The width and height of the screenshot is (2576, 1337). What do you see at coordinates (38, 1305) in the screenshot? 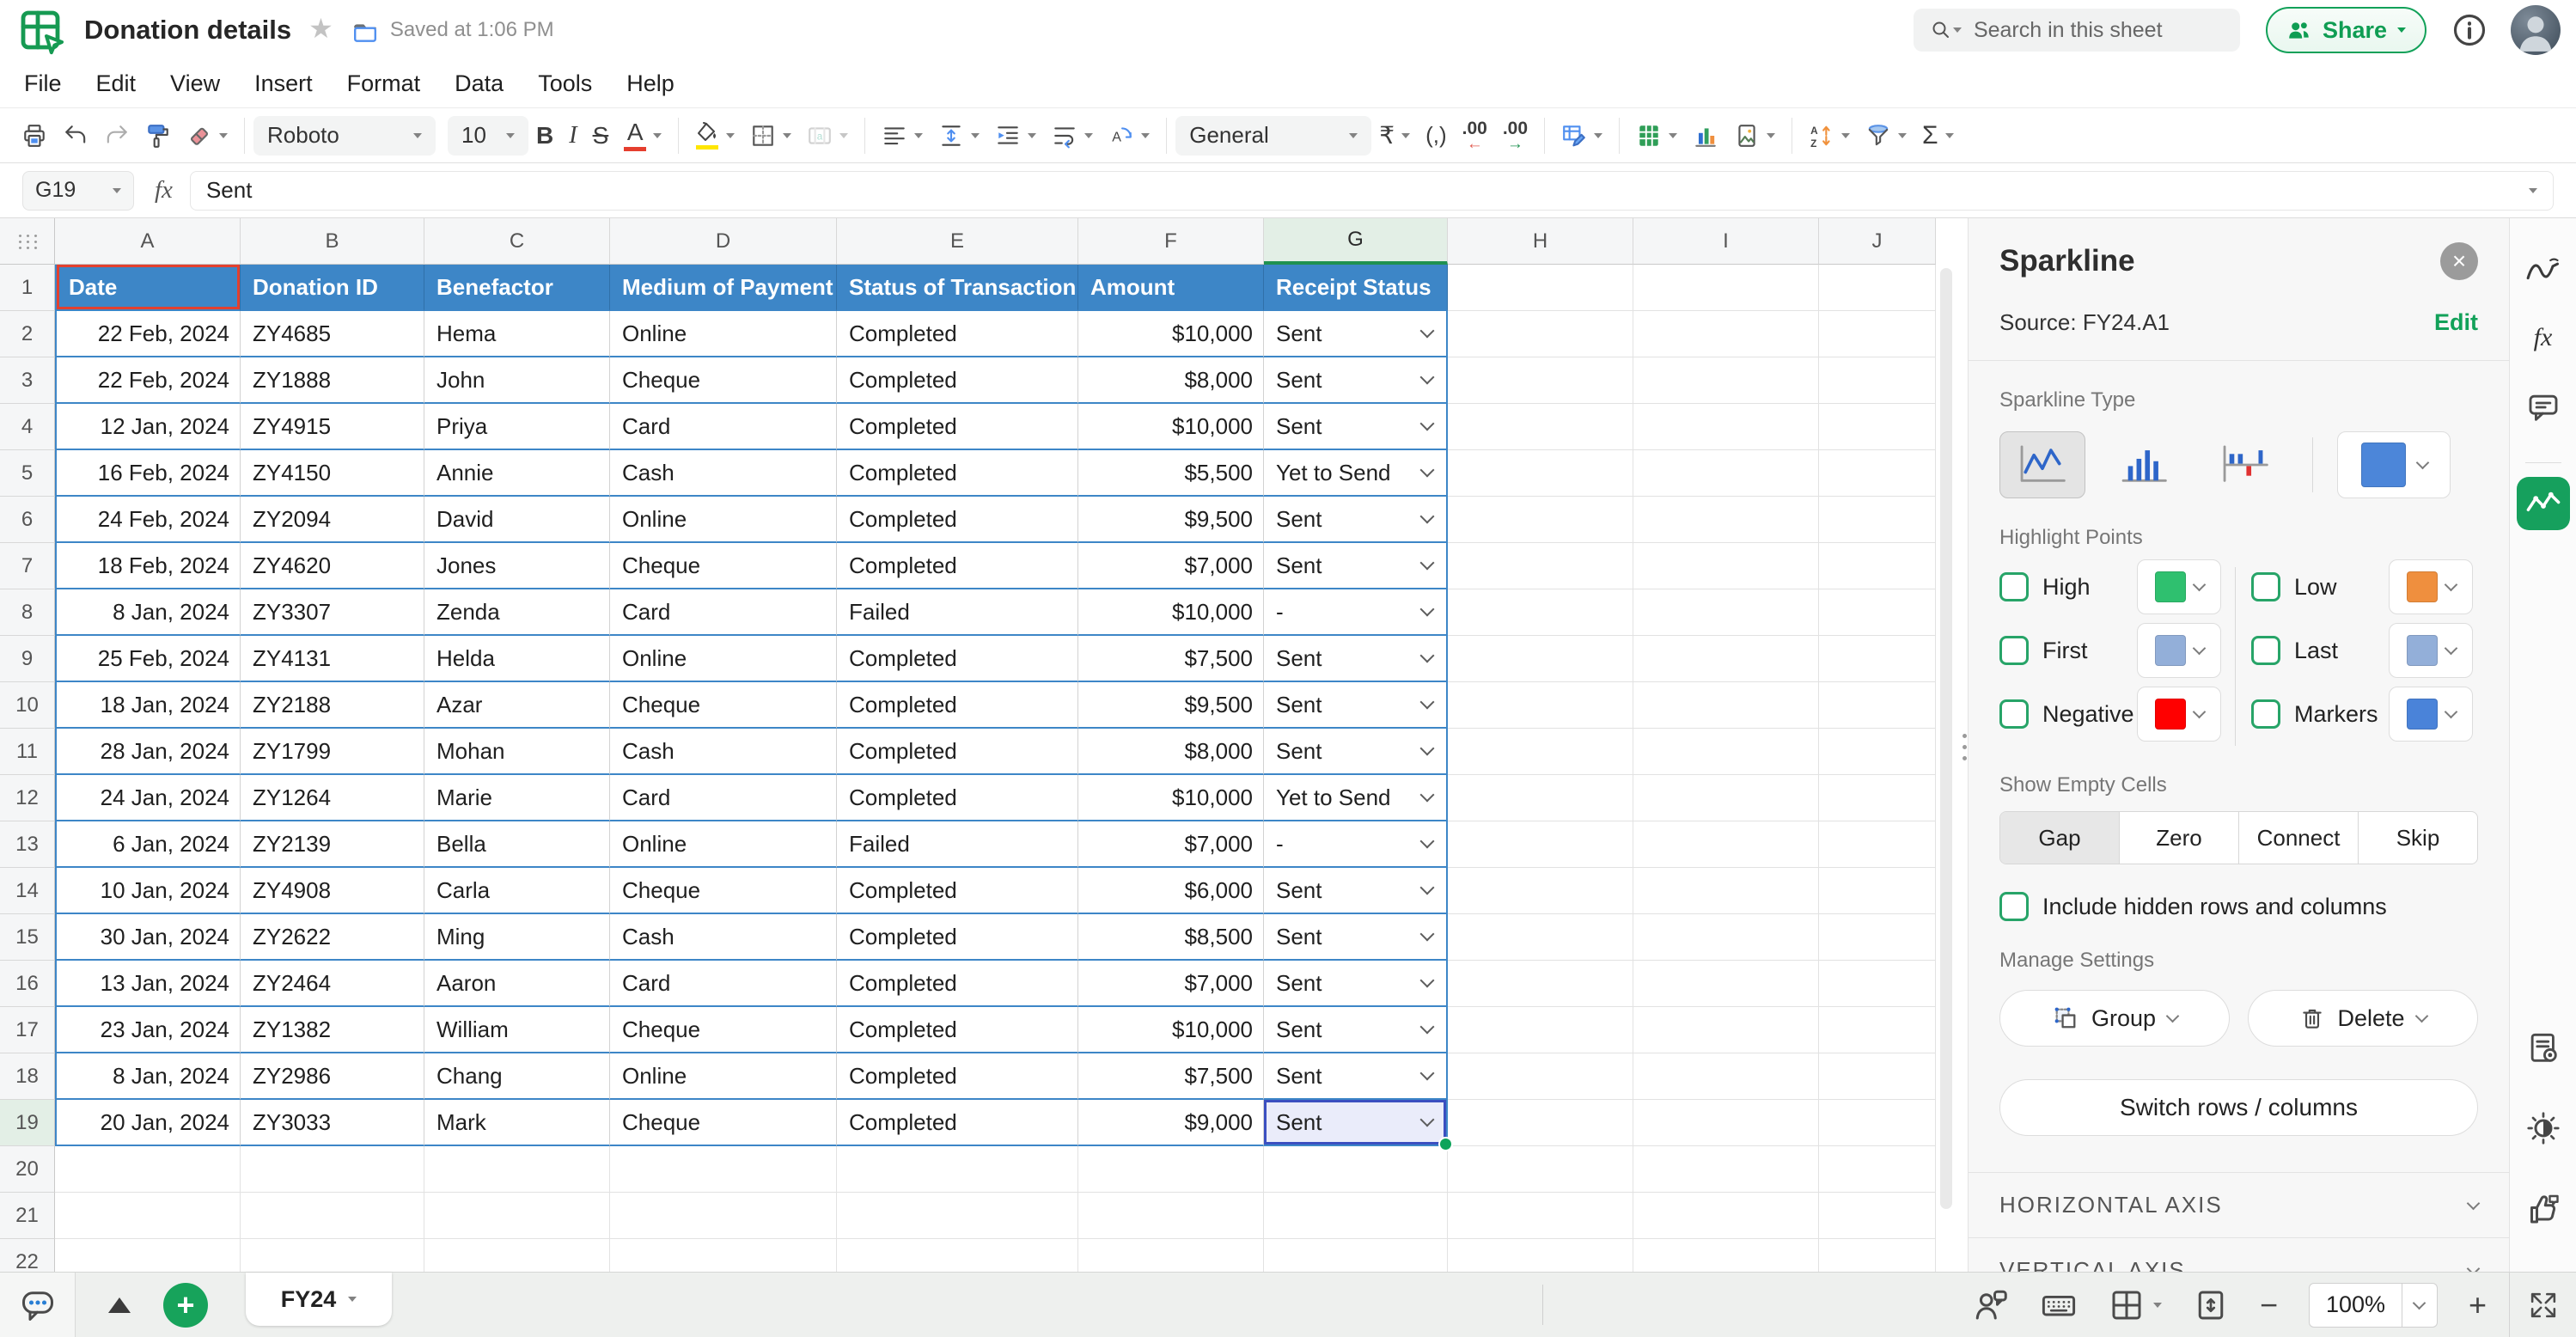
I see `discuss-button` at bounding box center [38, 1305].